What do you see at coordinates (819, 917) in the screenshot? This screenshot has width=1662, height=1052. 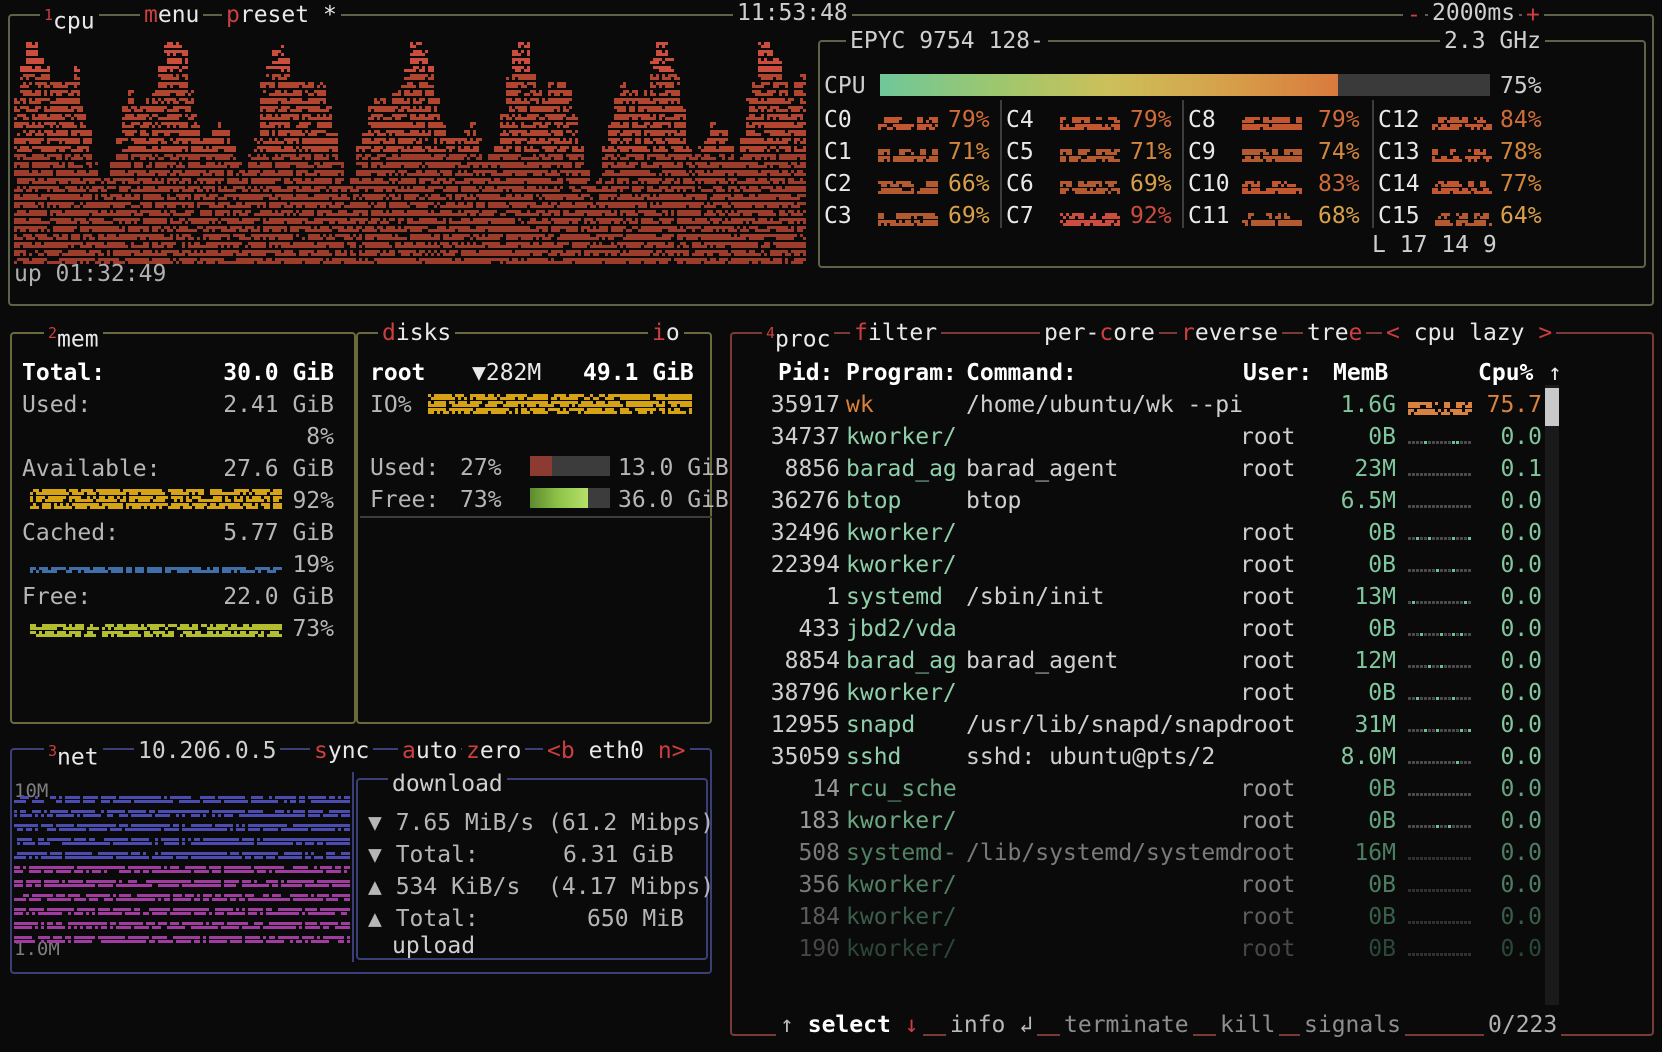 I see `proc-pid: 184` at bounding box center [819, 917].